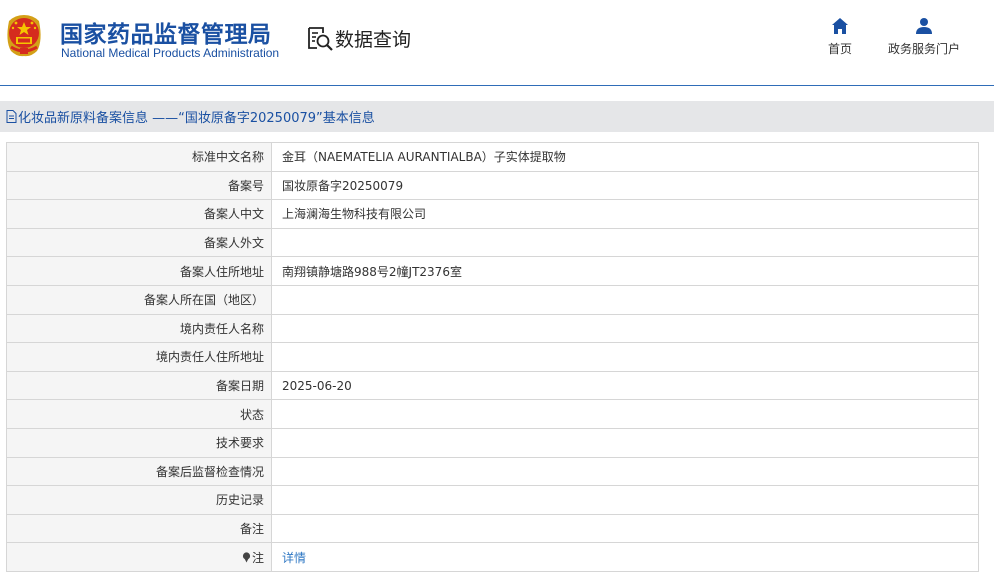 This screenshot has height=585, width=994. I want to click on table-row: 备案后监督检查情况, so click(492, 471).